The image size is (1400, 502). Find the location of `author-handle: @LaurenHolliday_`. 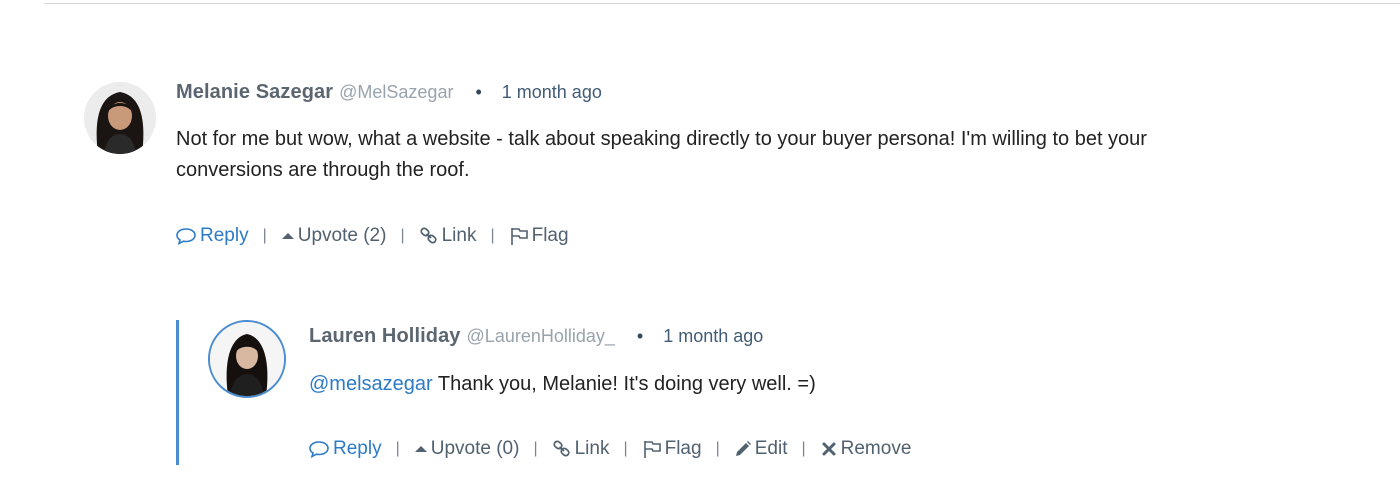

author-handle: @LaurenHolliday_ is located at coordinates (541, 336).